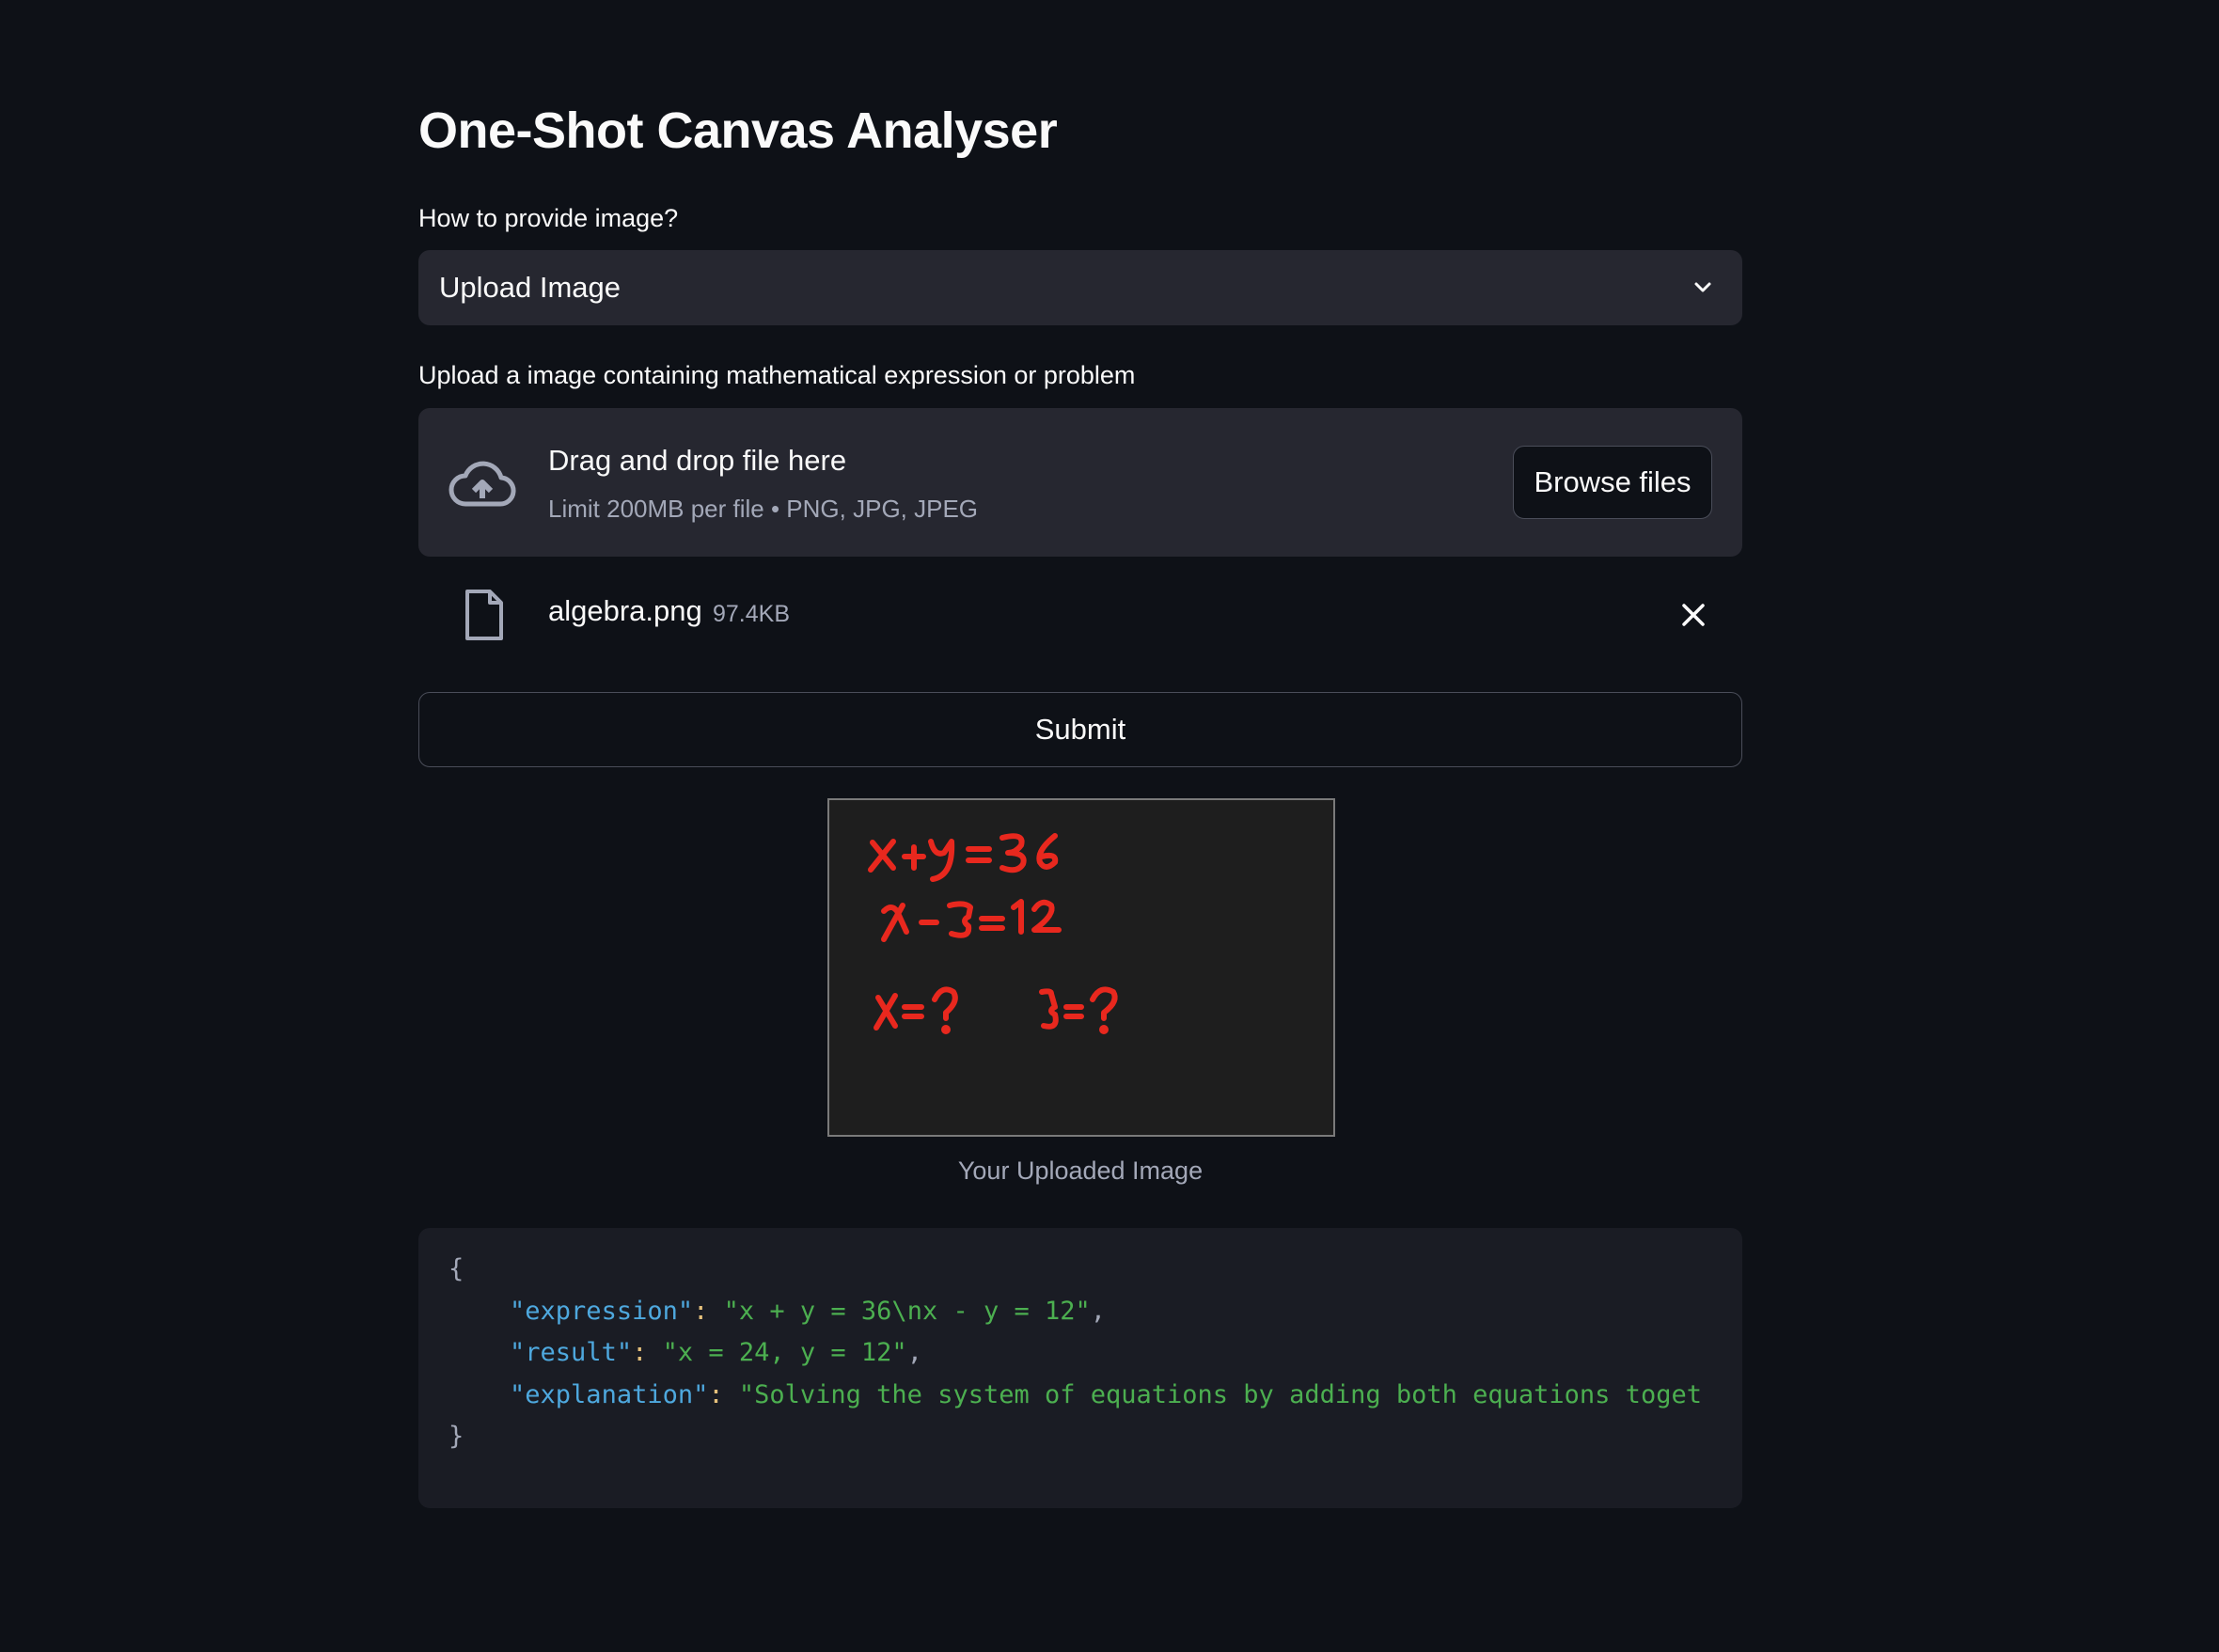  What do you see at coordinates (483, 484) in the screenshot?
I see `cloud-upload-icon` at bounding box center [483, 484].